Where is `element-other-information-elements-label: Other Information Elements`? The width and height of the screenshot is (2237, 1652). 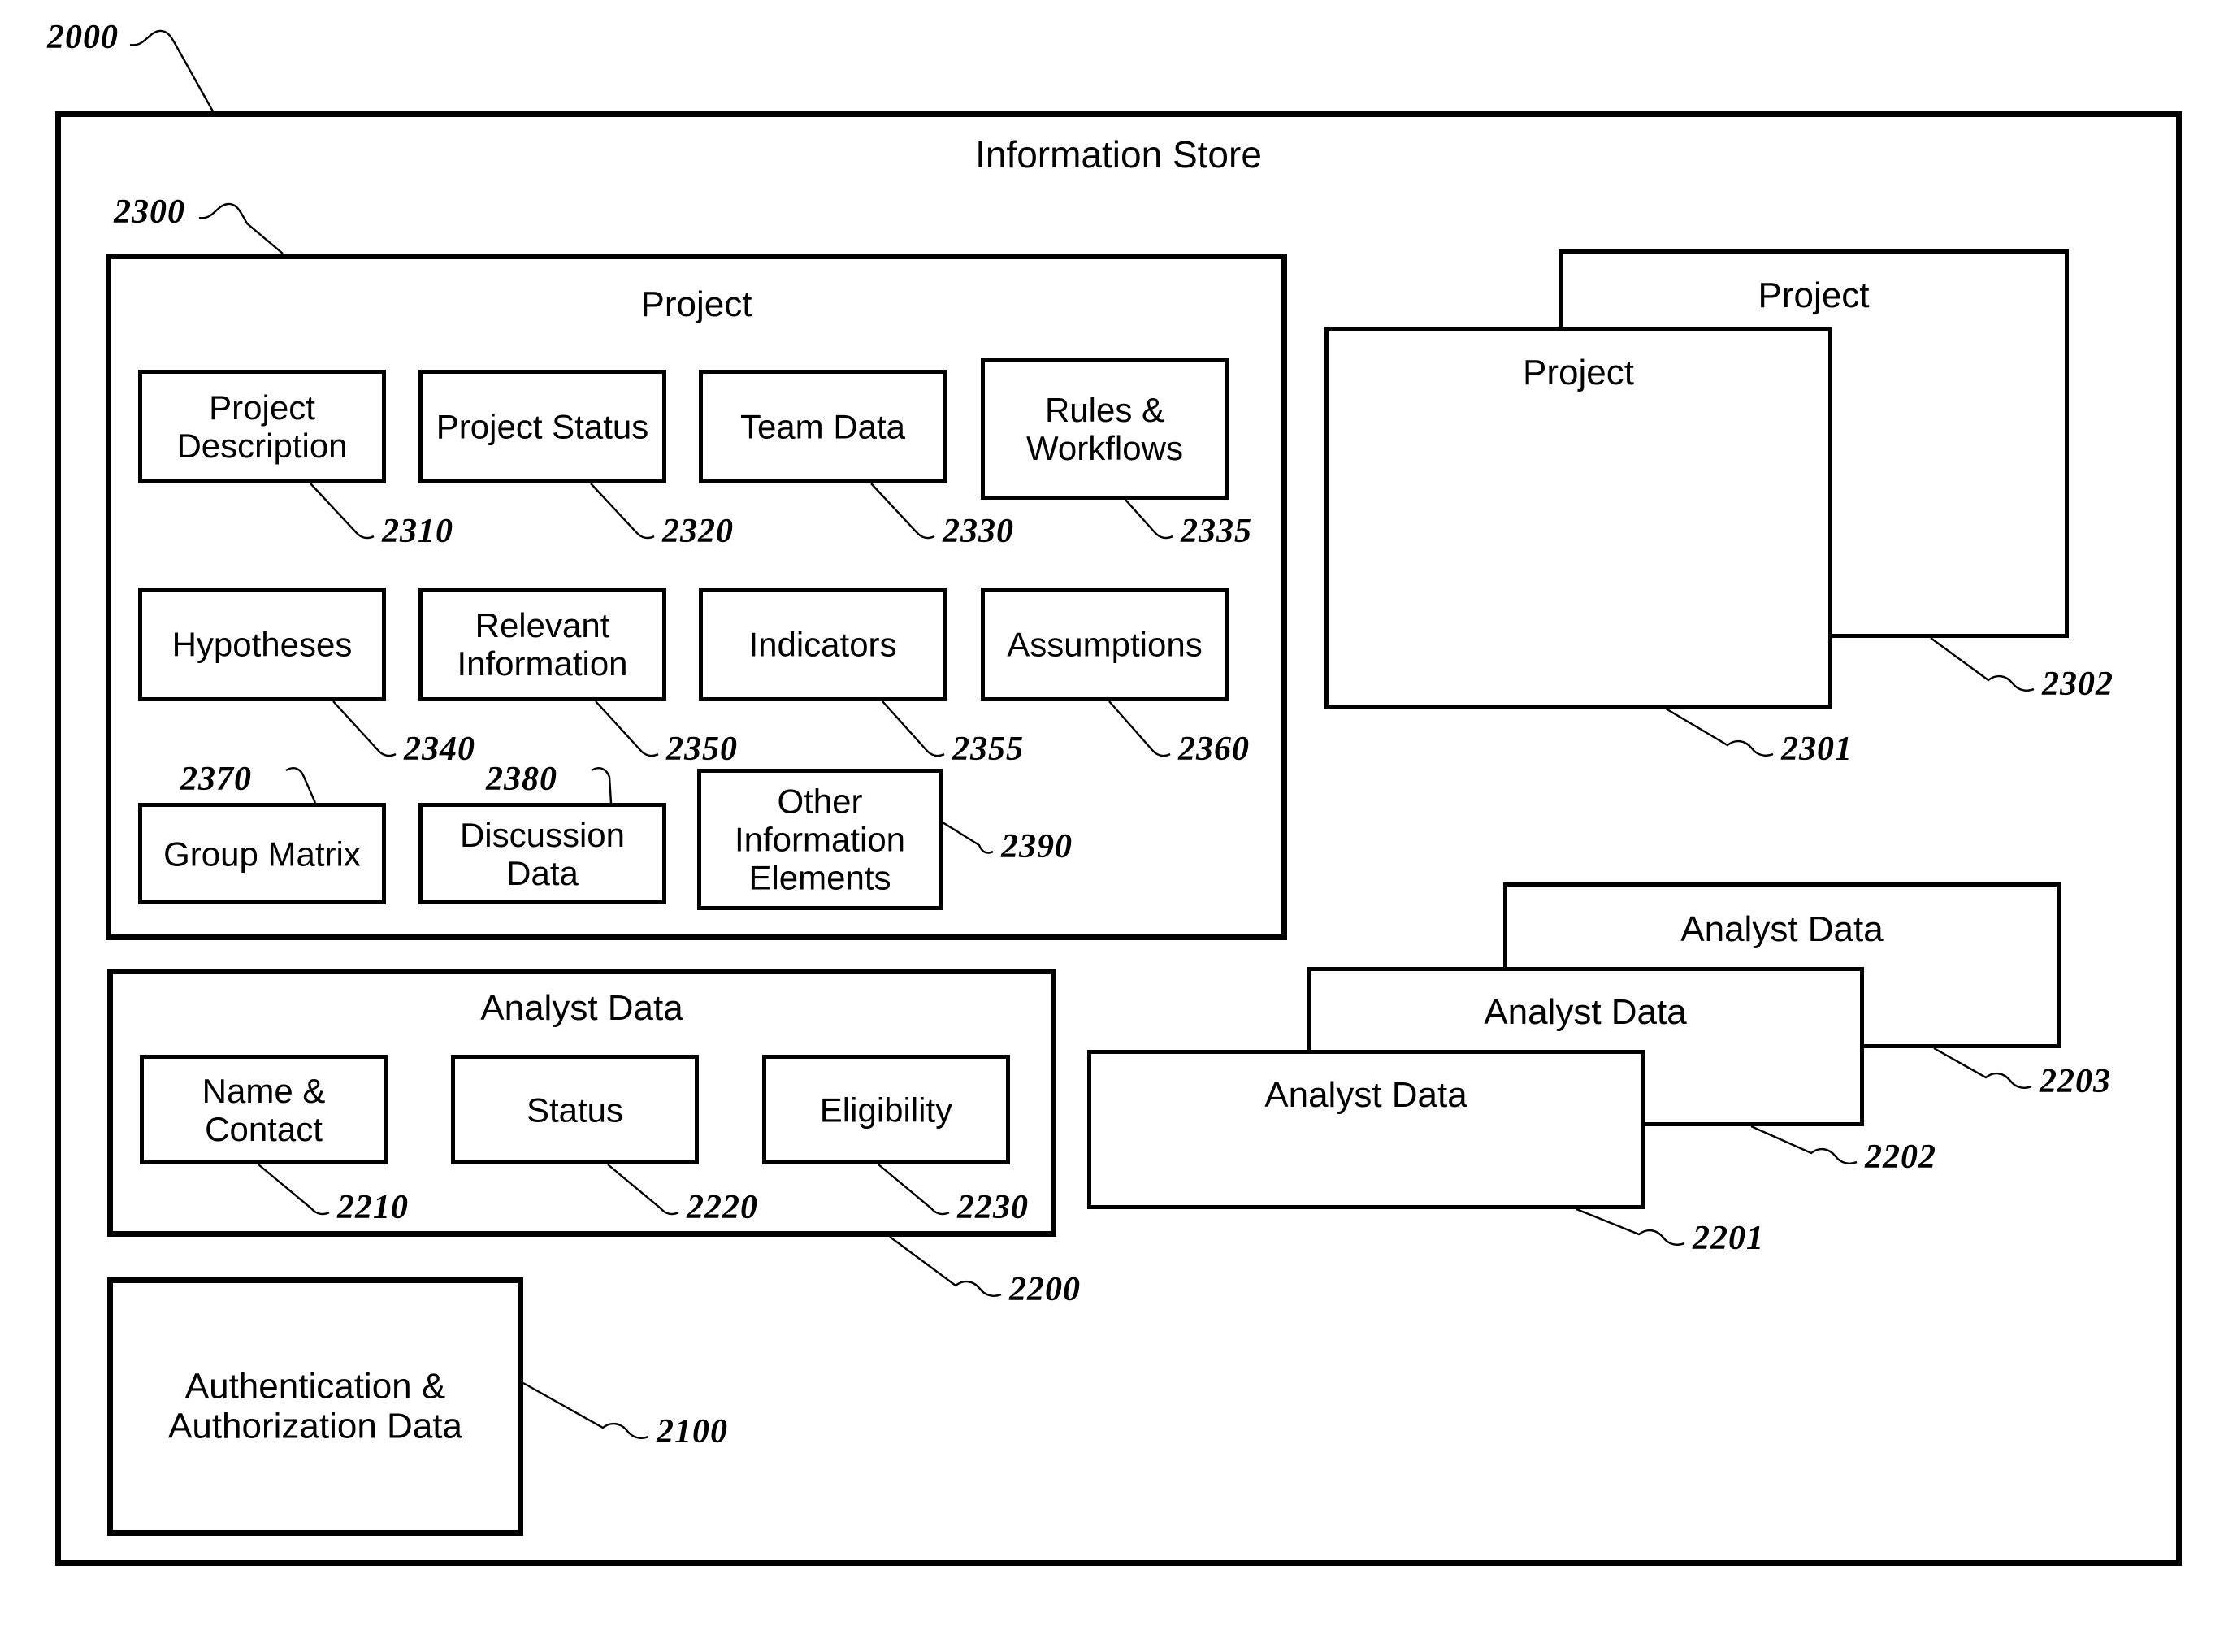
element-other-information-elements-label: Other Information Elements is located at coordinates (820, 840).